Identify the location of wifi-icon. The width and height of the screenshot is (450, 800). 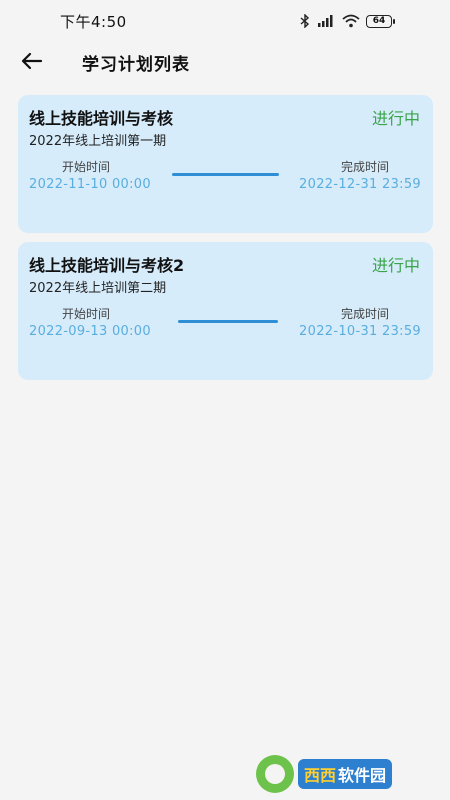
(351, 21).